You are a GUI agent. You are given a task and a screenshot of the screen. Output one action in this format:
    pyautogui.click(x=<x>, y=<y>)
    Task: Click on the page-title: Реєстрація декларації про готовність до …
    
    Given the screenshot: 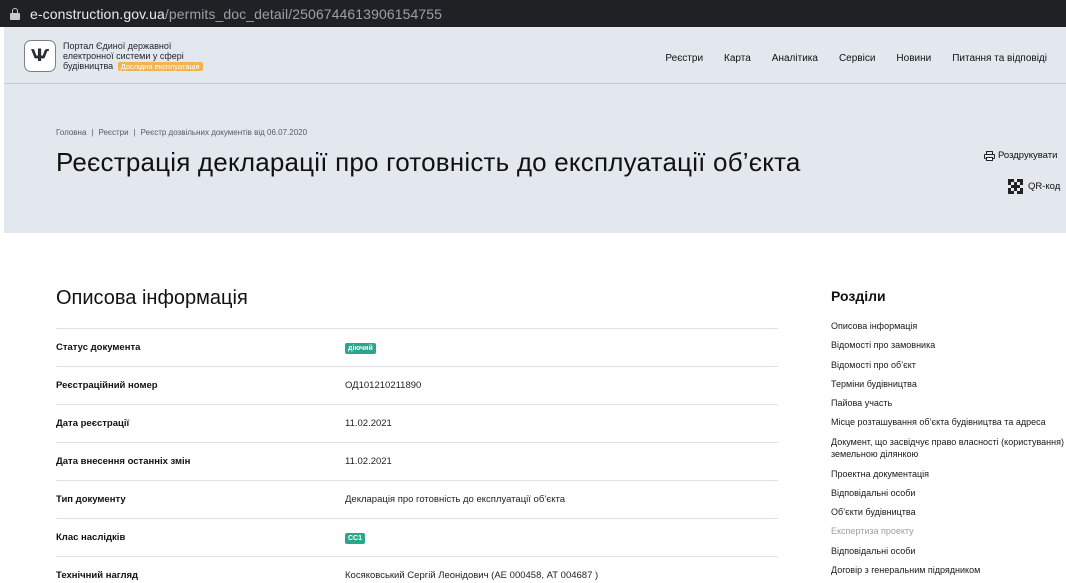 What is the action you would take?
    pyautogui.click(x=428, y=162)
    